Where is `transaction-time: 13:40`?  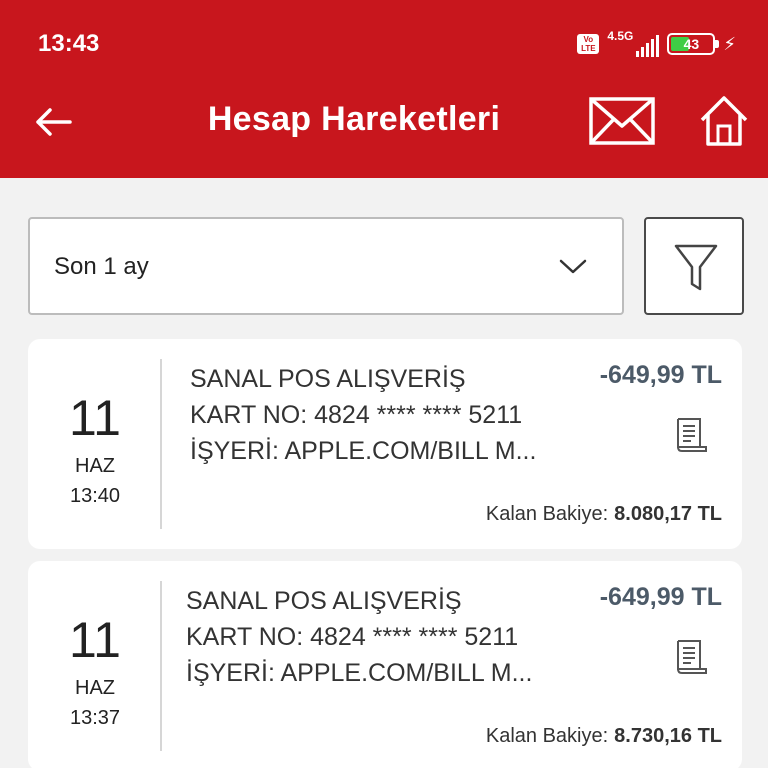 transaction-time: 13:40 is located at coordinates (95, 496).